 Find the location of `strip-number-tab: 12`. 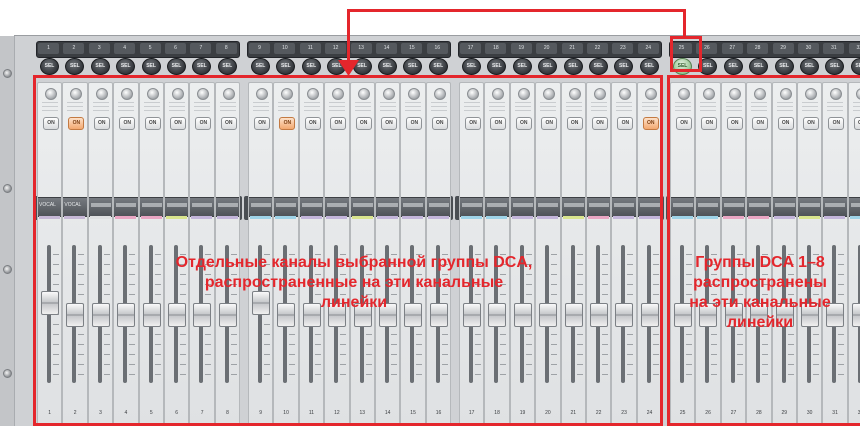

strip-number-tab: 12 is located at coordinates (336, 48).